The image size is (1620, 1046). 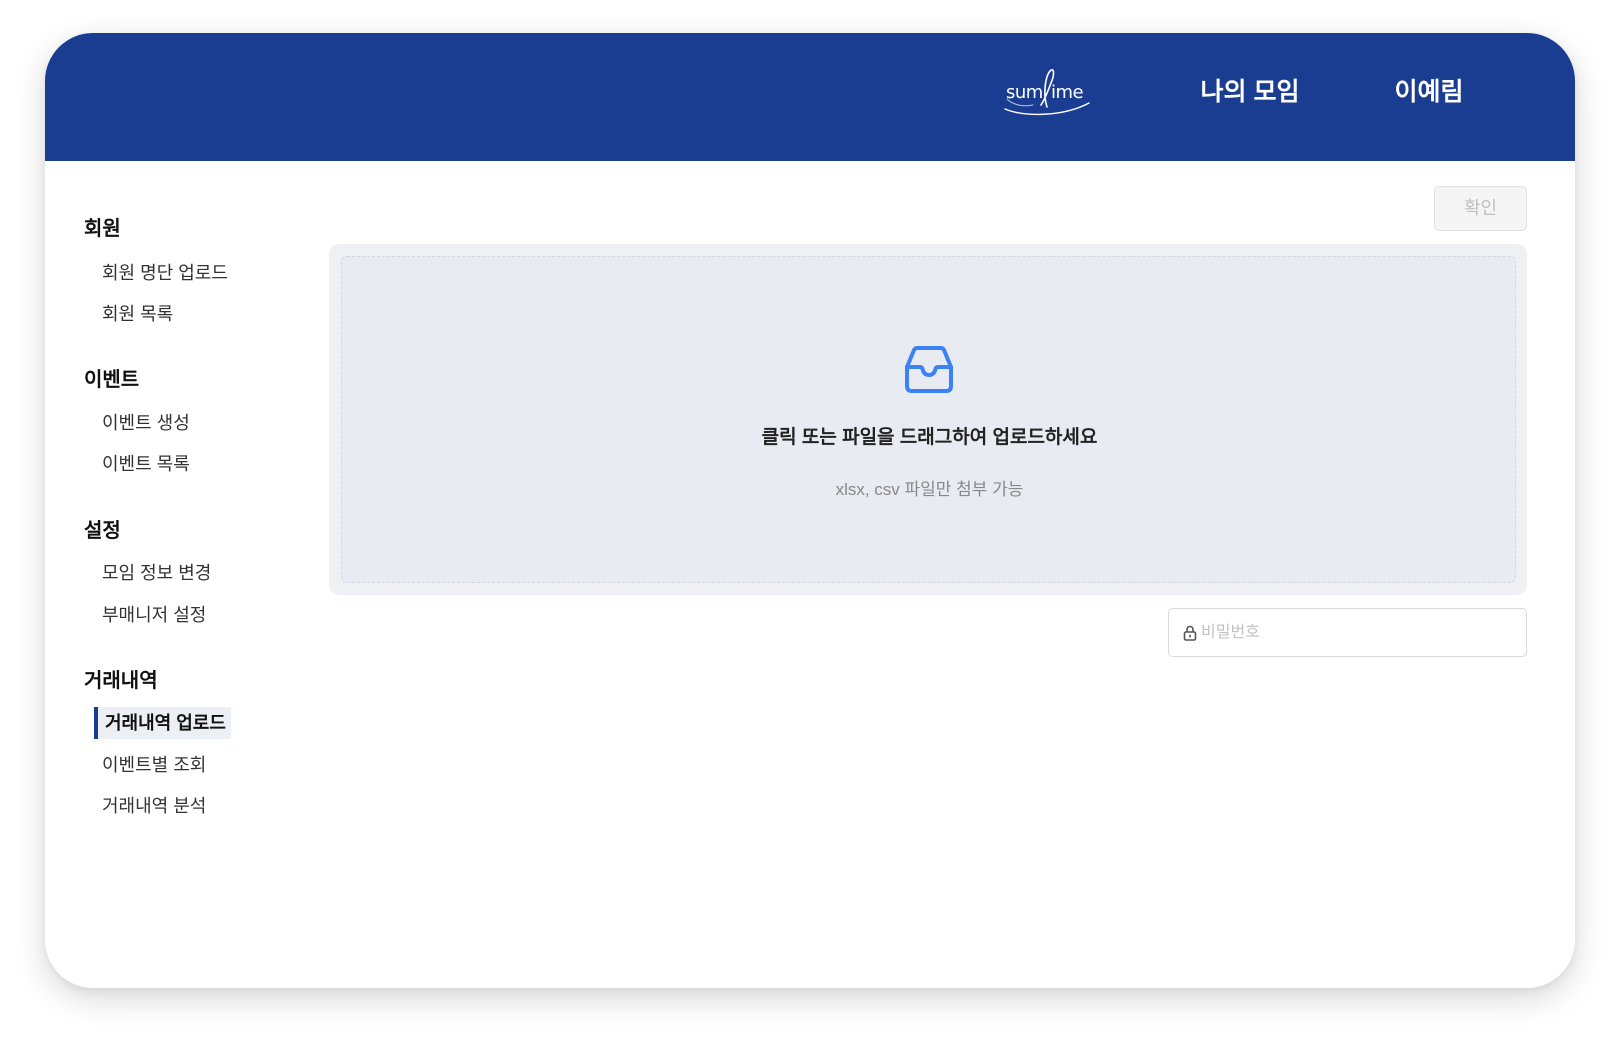 What do you see at coordinates (154, 615) in the screenshot?
I see `sidebar-item-submanager: 부매니저 설정` at bounding box center [154, 615].